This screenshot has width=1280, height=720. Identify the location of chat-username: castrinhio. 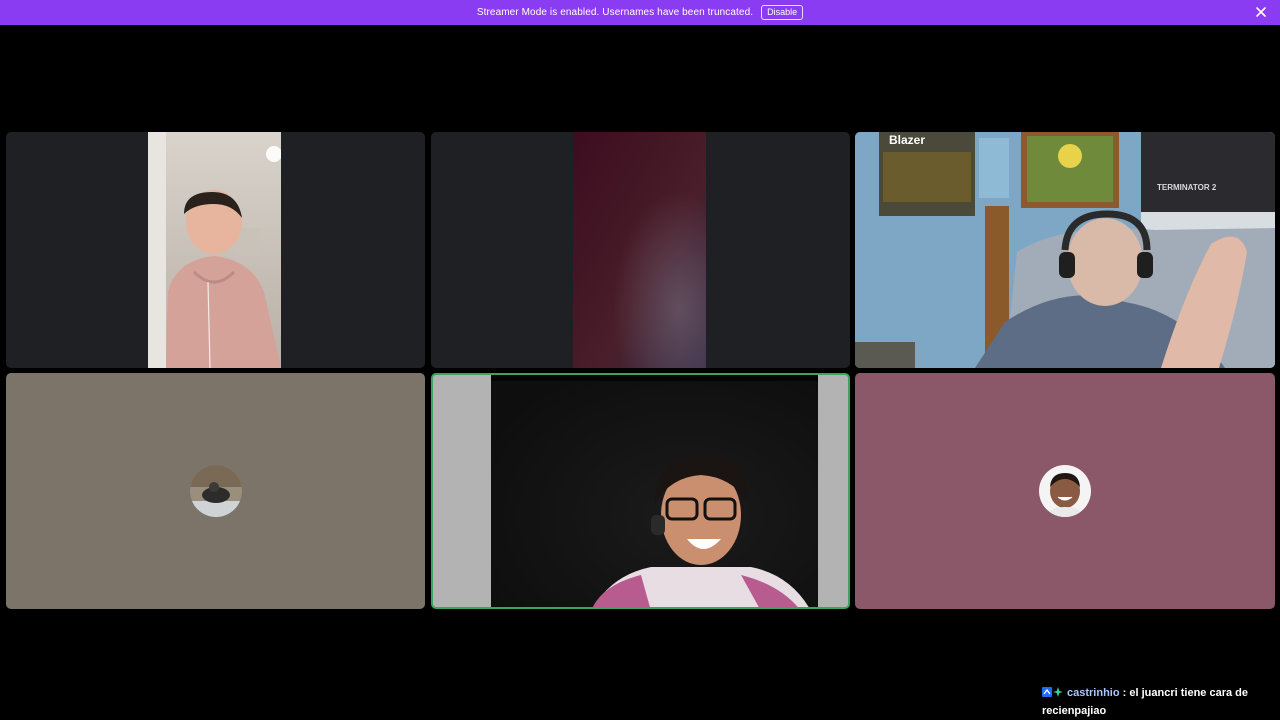
(1093, 693).